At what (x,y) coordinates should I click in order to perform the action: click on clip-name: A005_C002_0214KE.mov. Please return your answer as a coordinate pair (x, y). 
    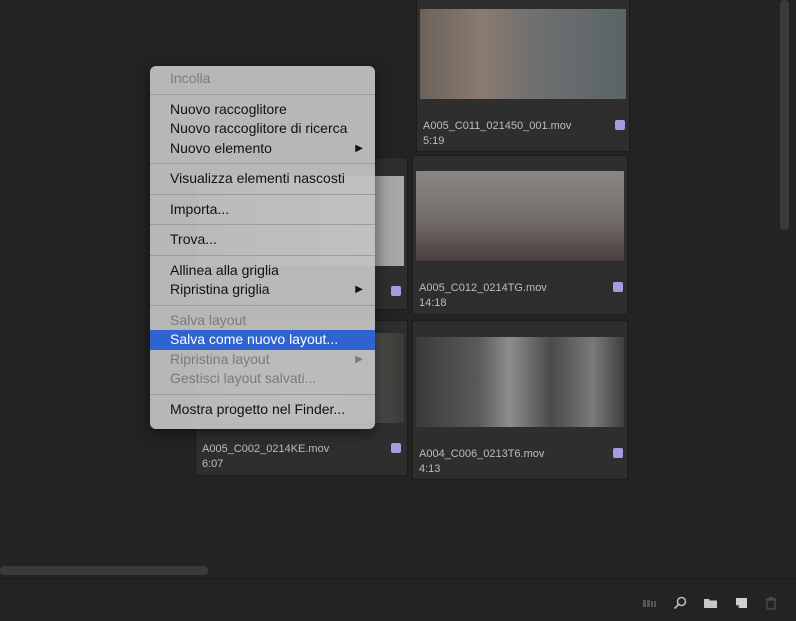
    Looking at the image, I should click on (266, 449).